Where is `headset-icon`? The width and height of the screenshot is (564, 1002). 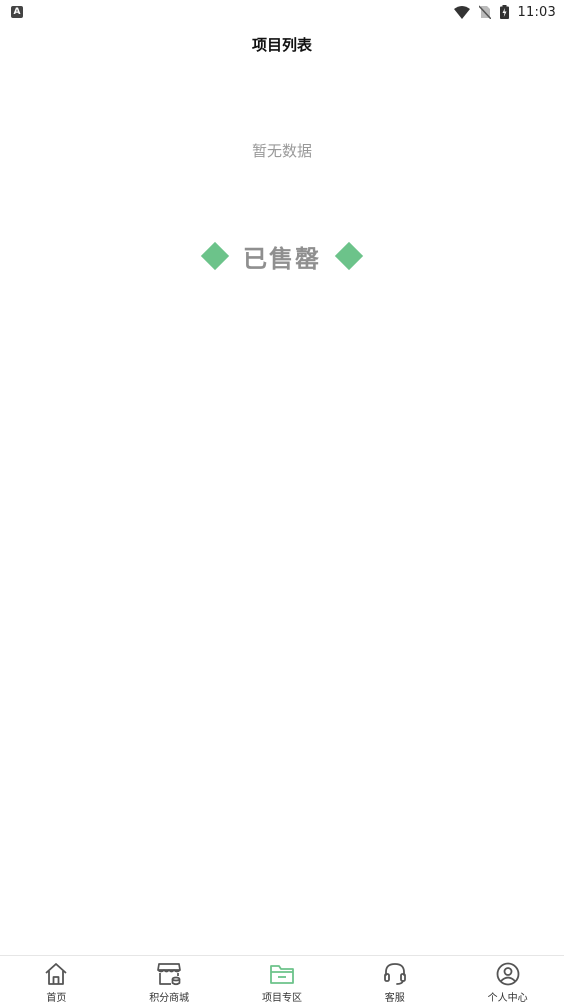
headset-icon is located at coordinates (395, 974).